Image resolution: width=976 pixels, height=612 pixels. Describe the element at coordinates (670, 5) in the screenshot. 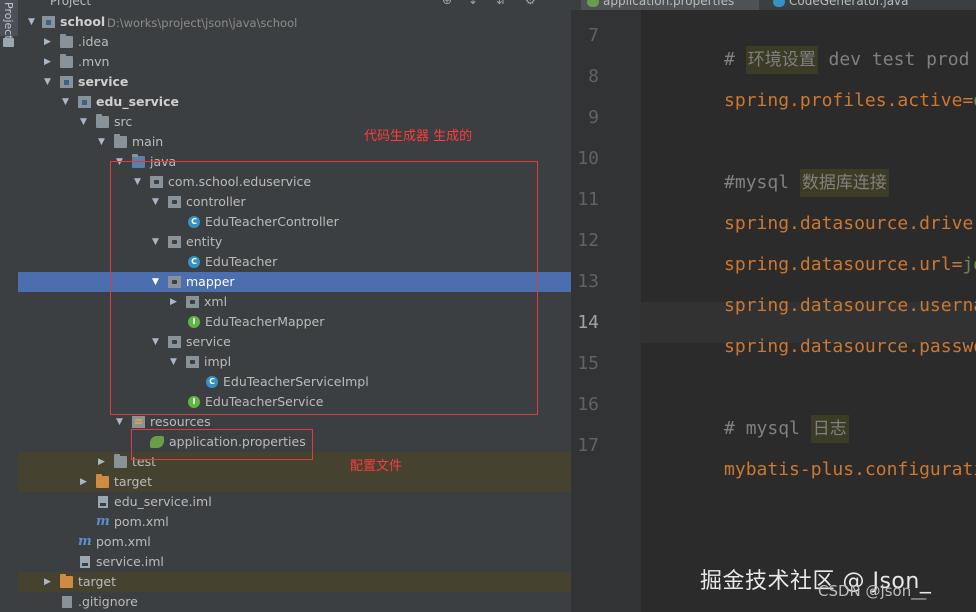

I see `tab-application-properties: application.properties` at that location.